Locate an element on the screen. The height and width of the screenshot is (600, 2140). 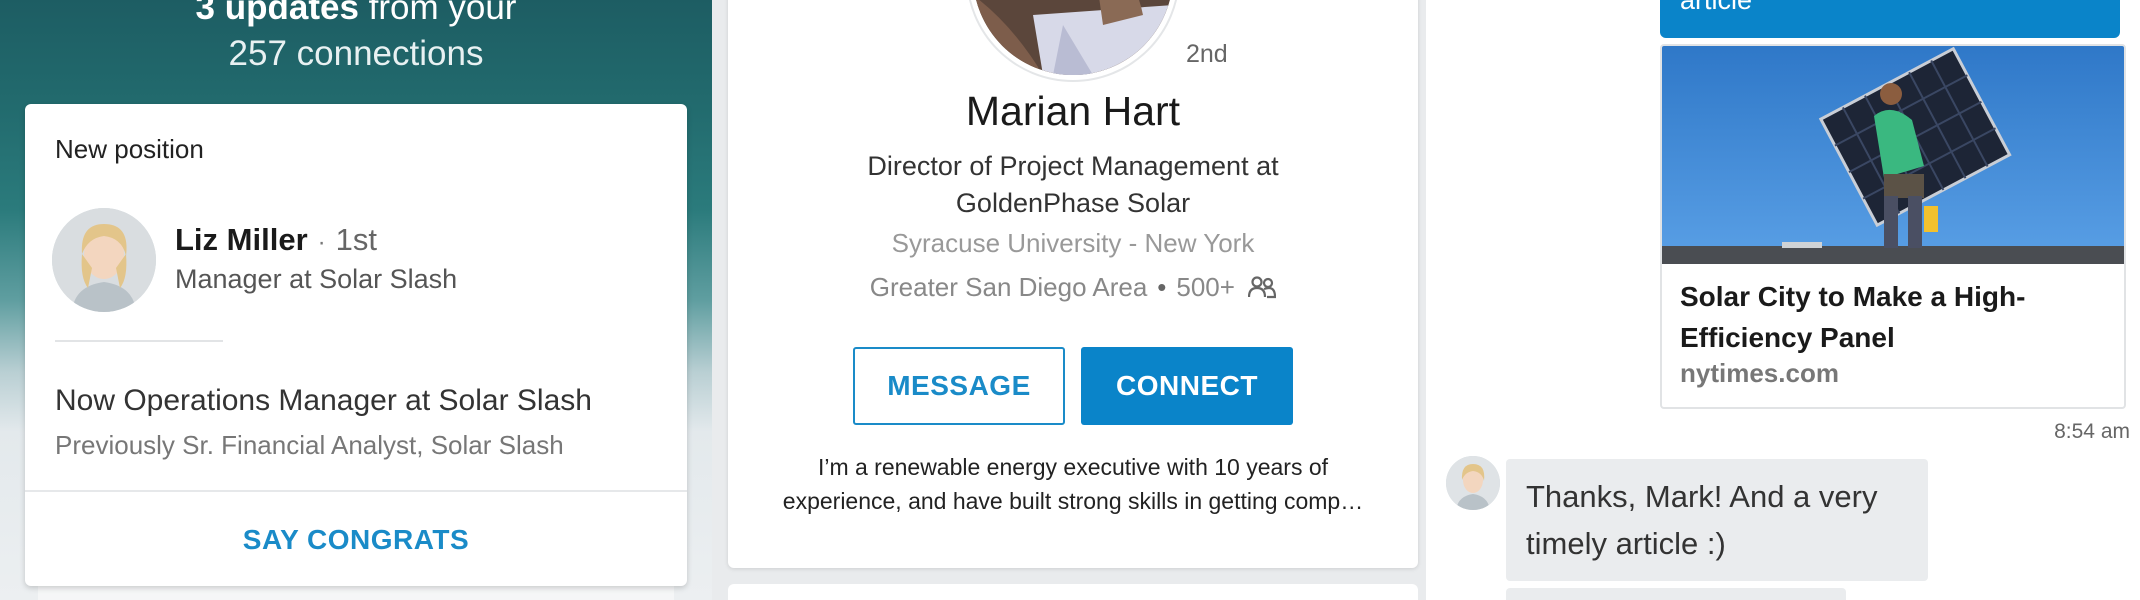
profile-location: Greater San Diego Area is located at coordinates (1008, 287).